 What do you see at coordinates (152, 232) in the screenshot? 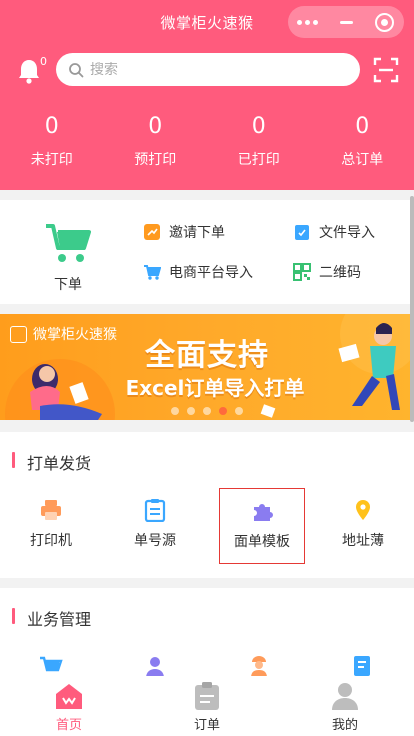
I see `invite-icon` at bounding box center [152, 232].